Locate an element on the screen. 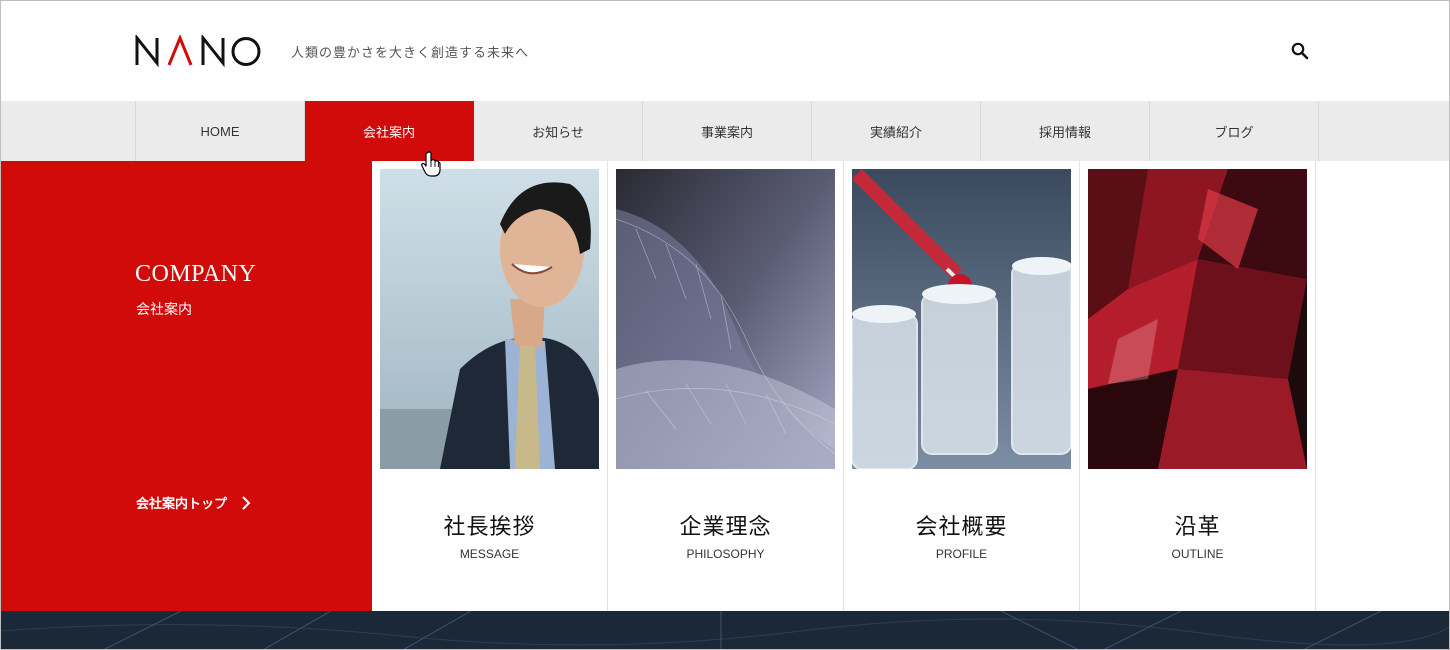  hand-pointer-cursor-icon is located at coordinates (431, 164).